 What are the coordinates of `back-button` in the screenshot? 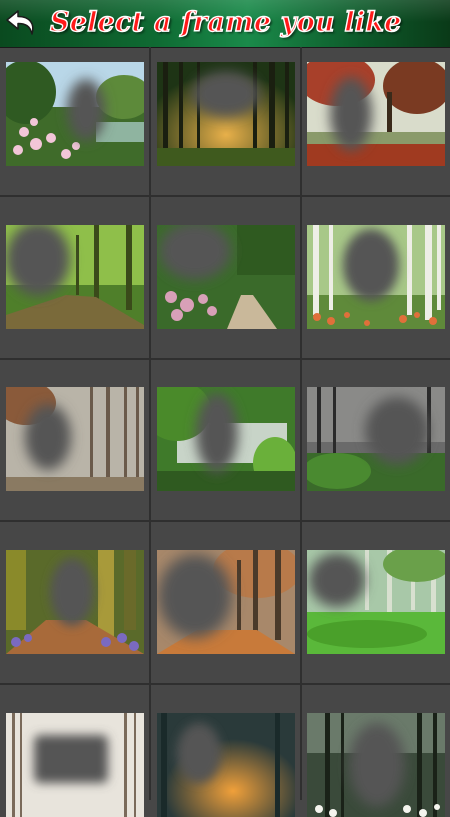 It's located at (22, 23).